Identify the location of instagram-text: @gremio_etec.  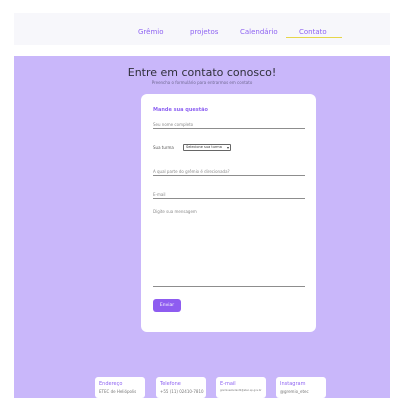
(294, 391).